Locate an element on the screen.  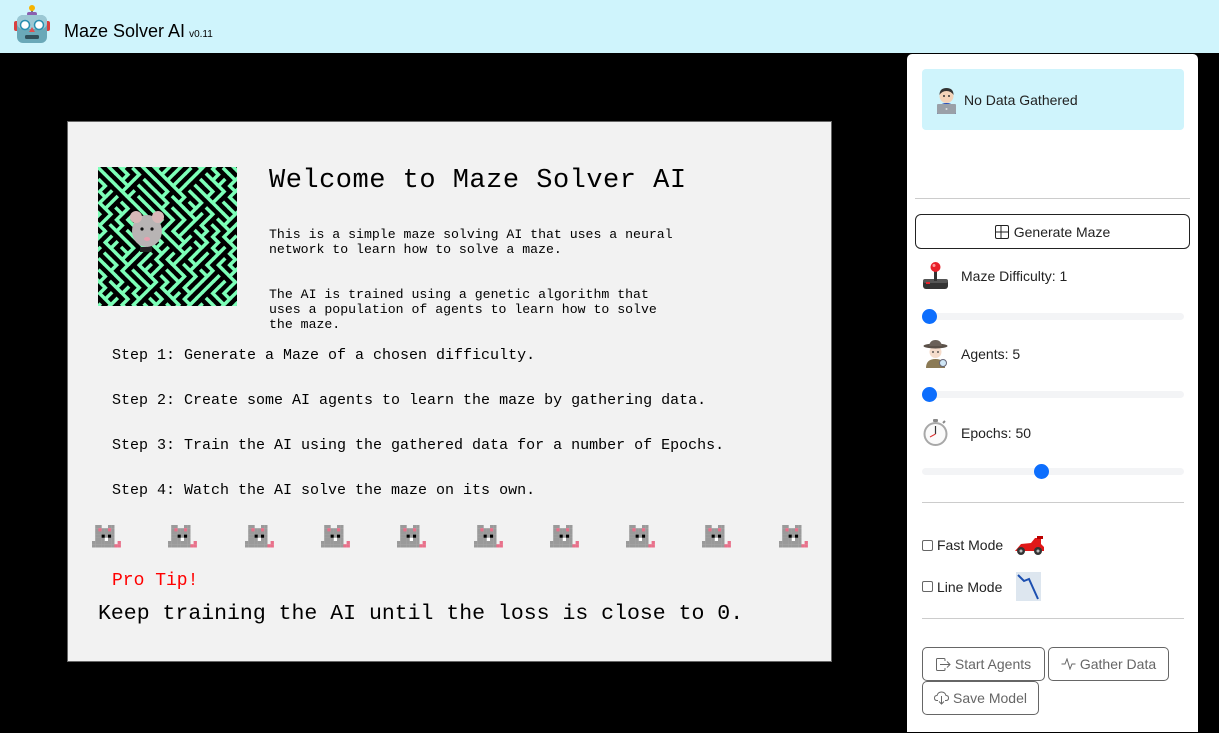
maze-difficulty-label: Maze Difficulty: 1 is located at coordinates (994, 275).